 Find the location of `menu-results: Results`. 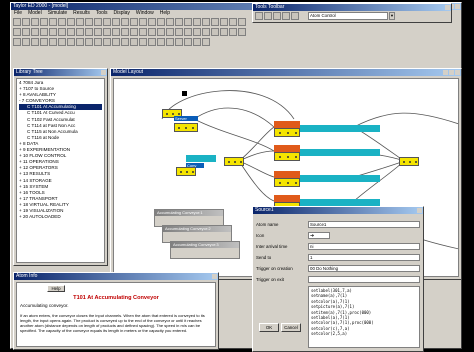

menu-results: Results is located at coordinates (81, 13).